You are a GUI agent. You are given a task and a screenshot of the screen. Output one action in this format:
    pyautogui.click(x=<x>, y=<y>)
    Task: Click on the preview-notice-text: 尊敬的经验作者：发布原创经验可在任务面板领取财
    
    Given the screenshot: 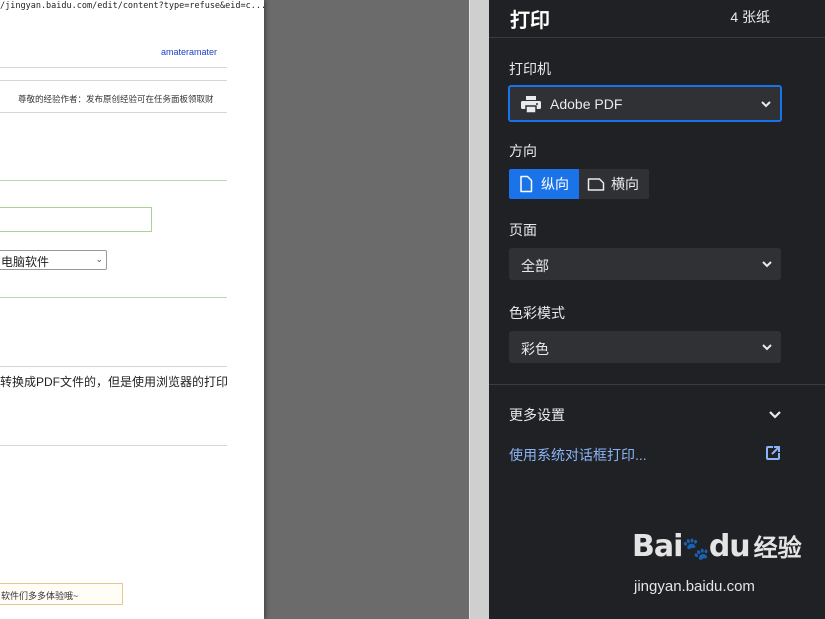 What is the action you would take?
    pyautogui.click(x=116, y=99)
    